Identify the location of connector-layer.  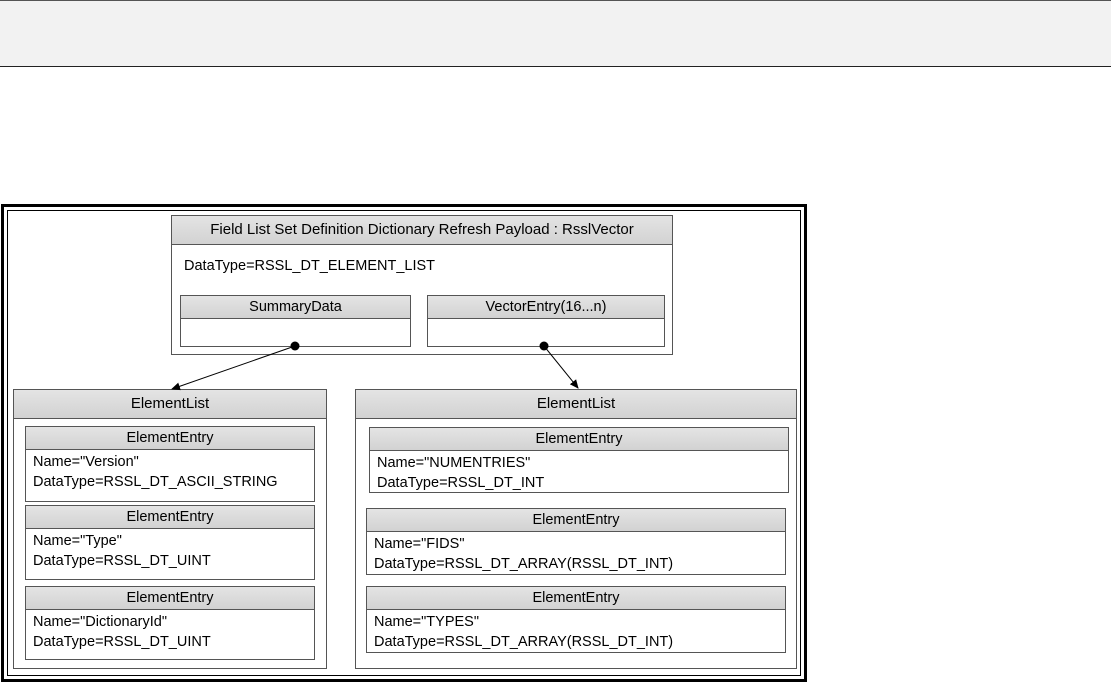
(375, 366).